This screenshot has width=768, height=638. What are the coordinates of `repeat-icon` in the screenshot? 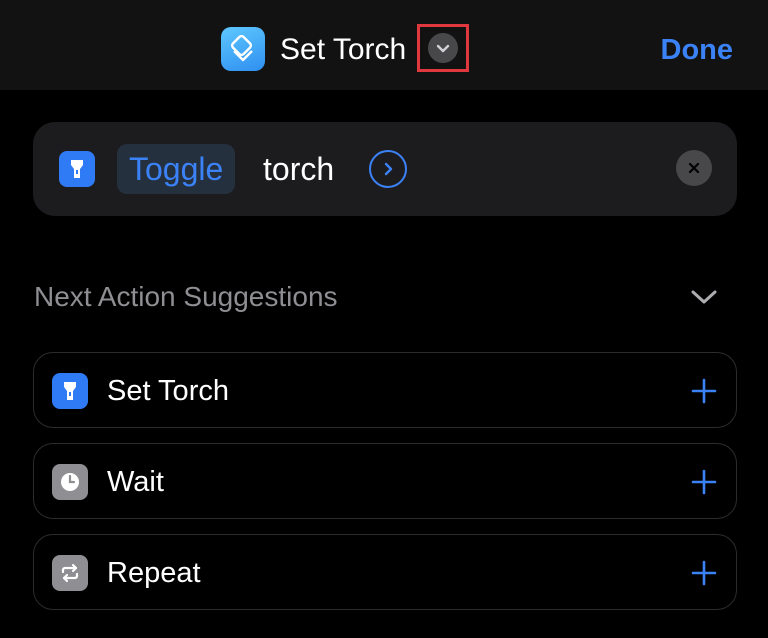 It's located at (70, 573).